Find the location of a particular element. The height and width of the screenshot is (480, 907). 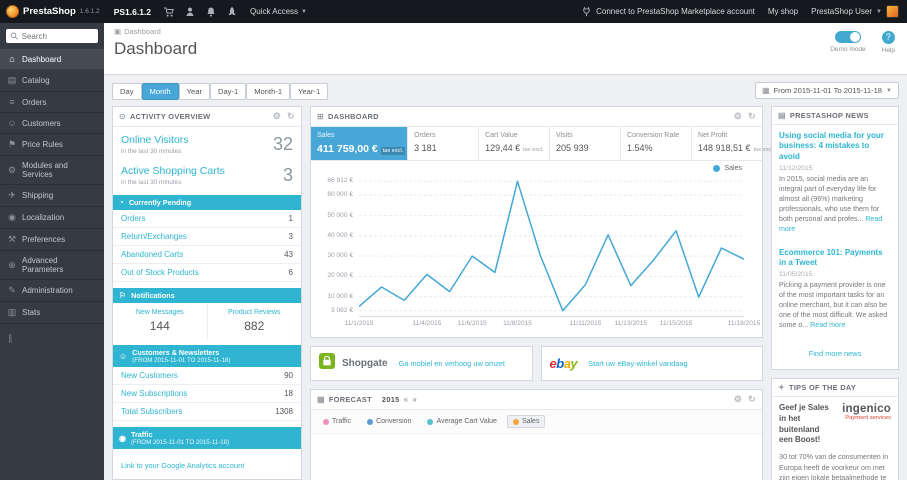

demo-mode-toggle is located at coordinates (847, 37).